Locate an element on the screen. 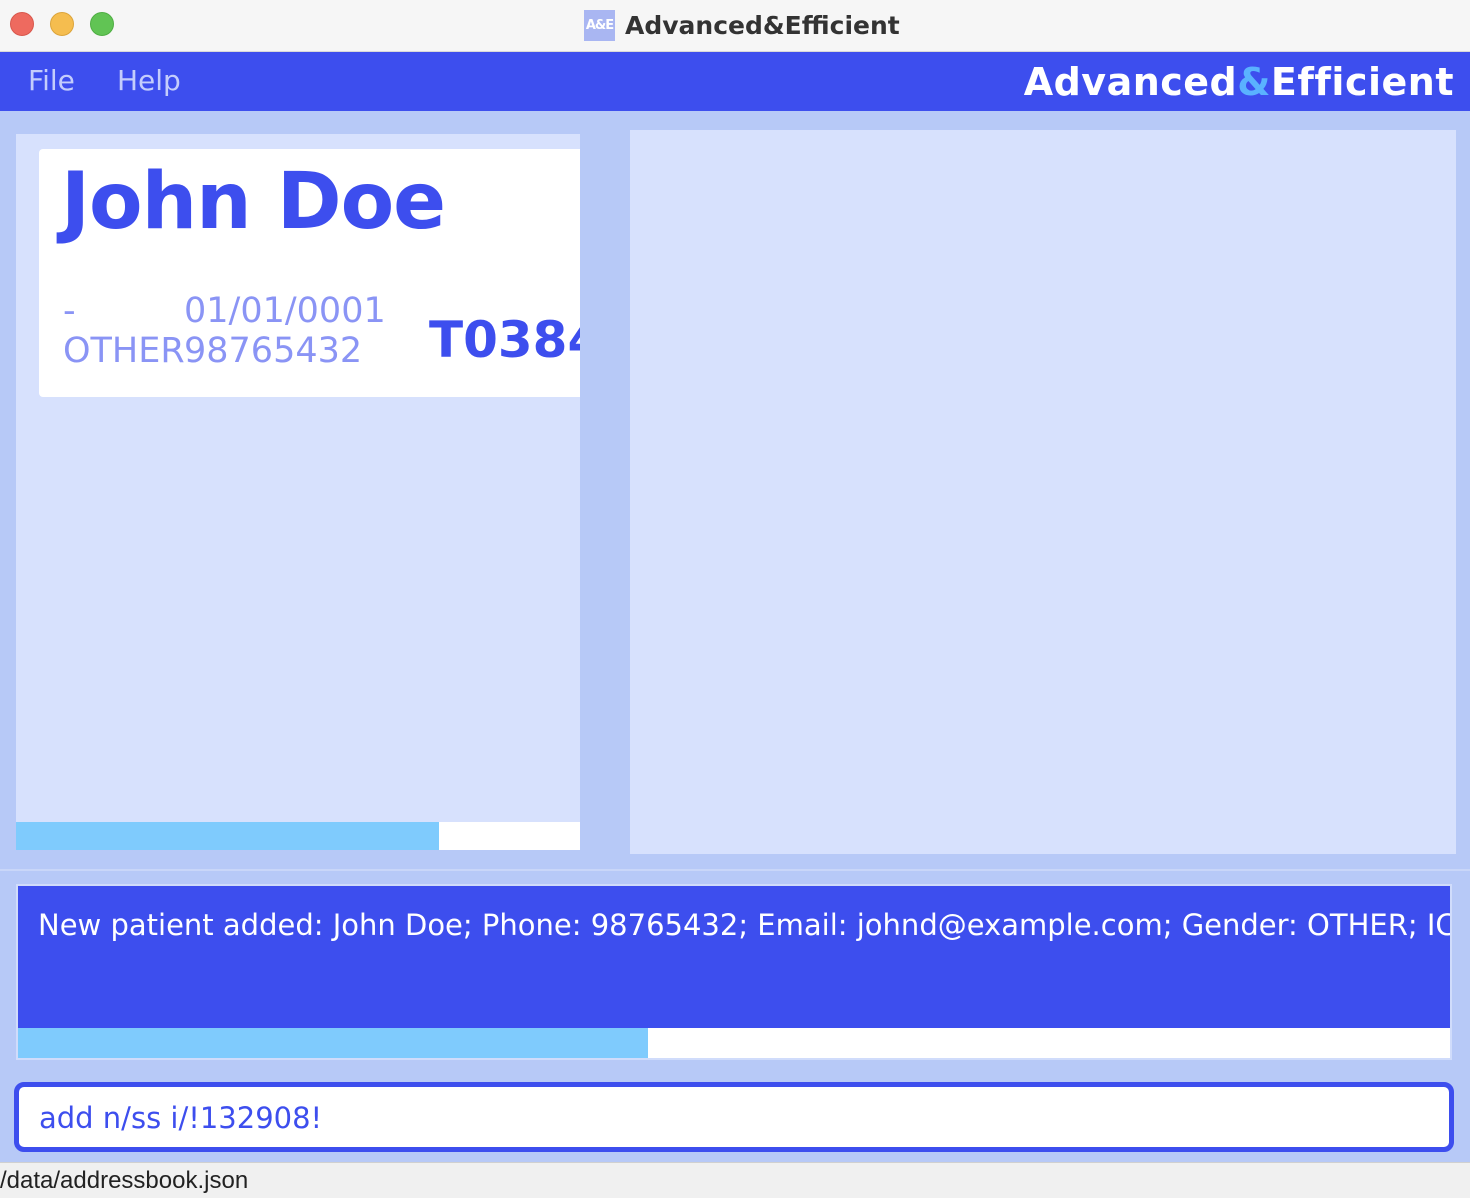  patient-ic: T0384 is located at coordinates (504, 340).